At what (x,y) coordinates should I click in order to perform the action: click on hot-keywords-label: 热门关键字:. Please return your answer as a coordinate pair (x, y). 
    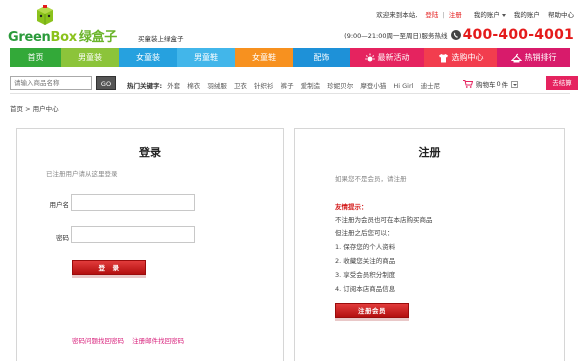
    Looking at the image, I should click on (145, 86).